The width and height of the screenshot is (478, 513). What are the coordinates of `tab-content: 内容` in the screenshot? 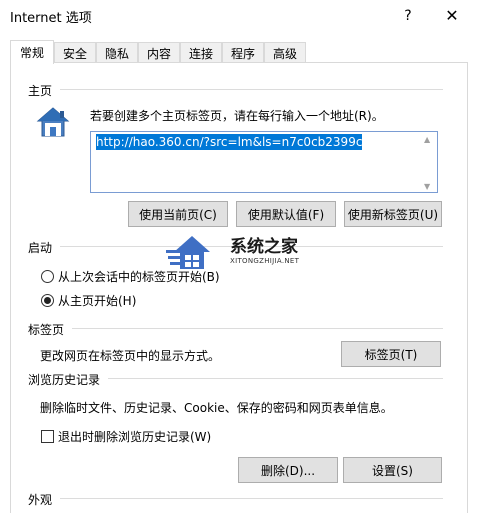 It's located at (159, 52).